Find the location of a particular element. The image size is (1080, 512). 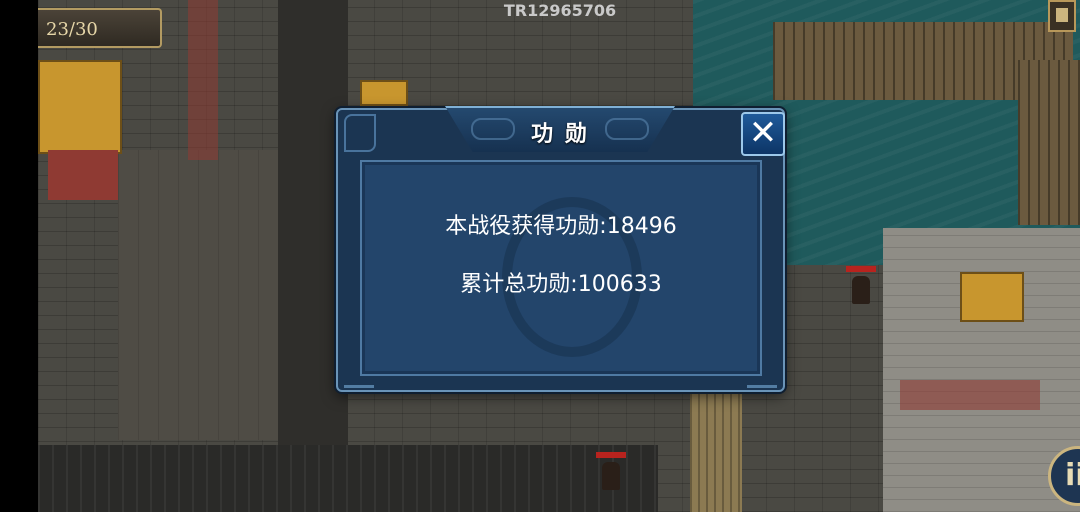

footer-ornament-left-icon is located at coordinates (359, 379).